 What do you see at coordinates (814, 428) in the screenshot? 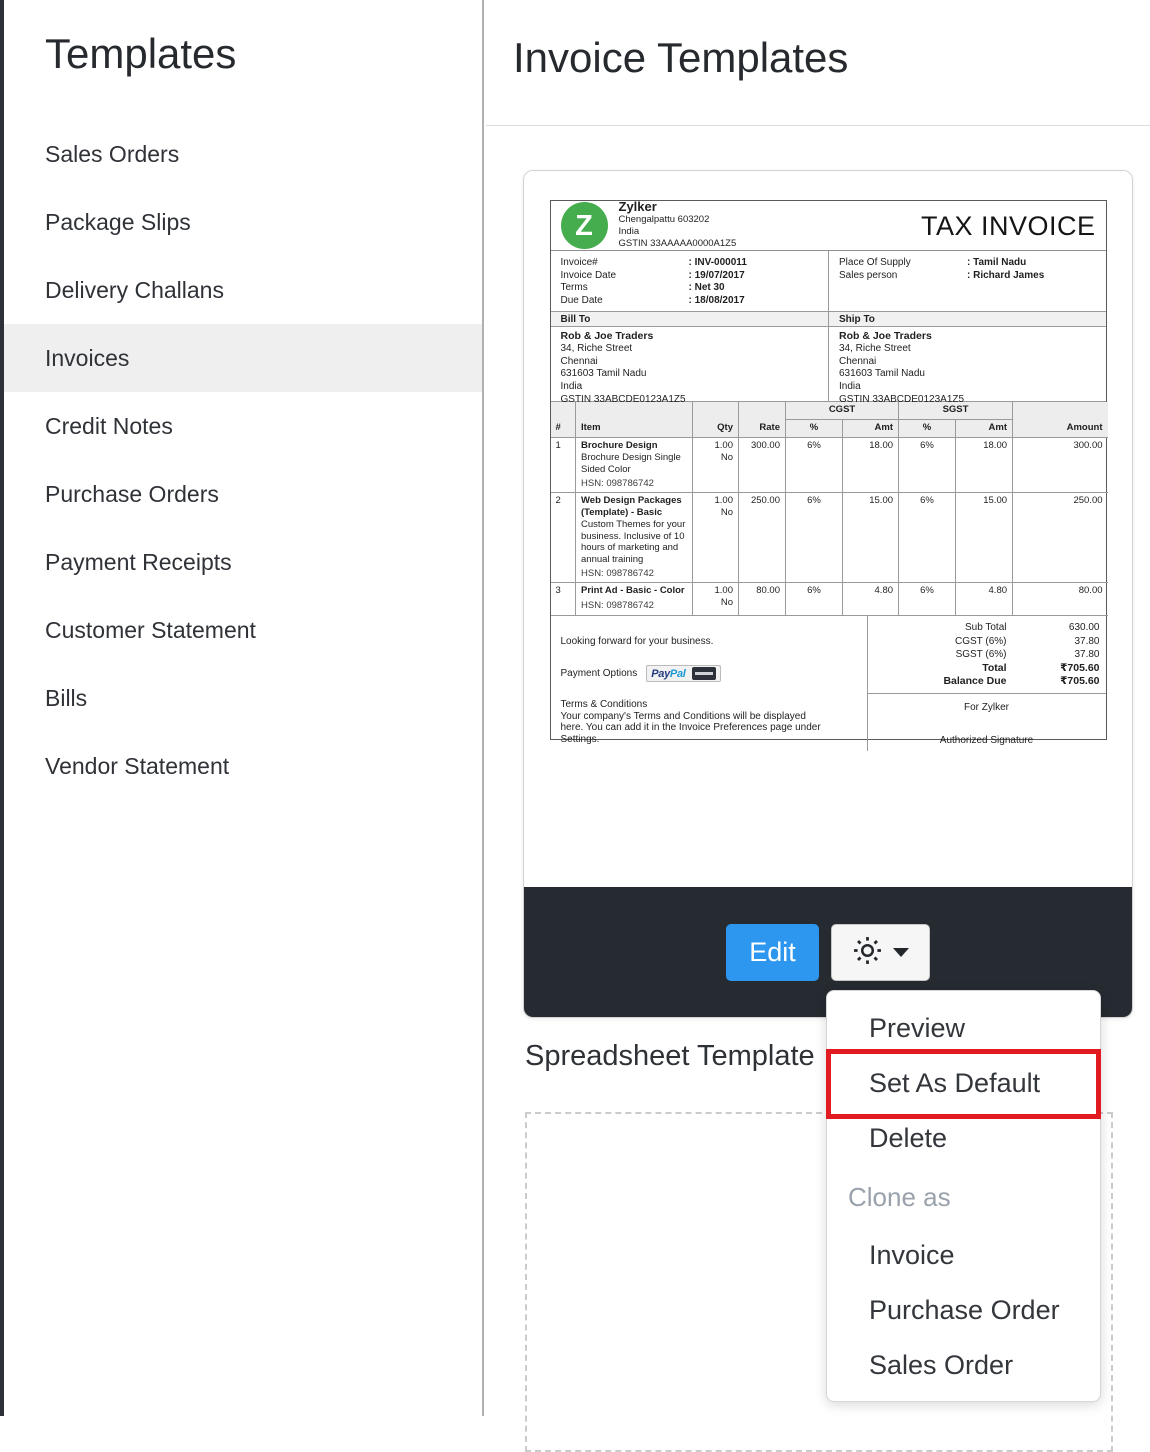
I see `col-header-cgst-pct: %` at bounding box center [814, 428].